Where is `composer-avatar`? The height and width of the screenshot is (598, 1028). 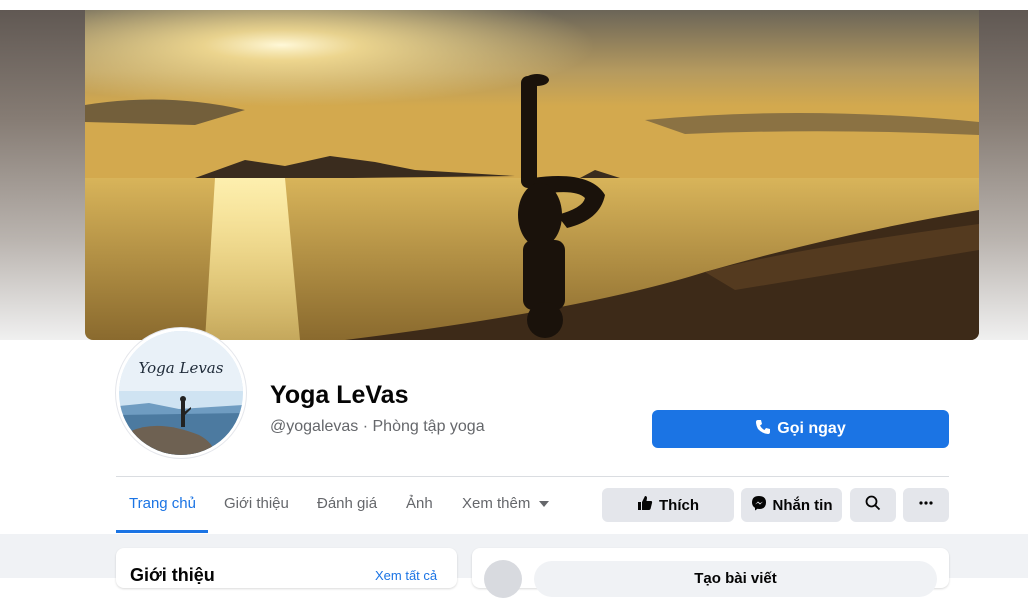
composer-avatar is located at coordinates (503, 579).